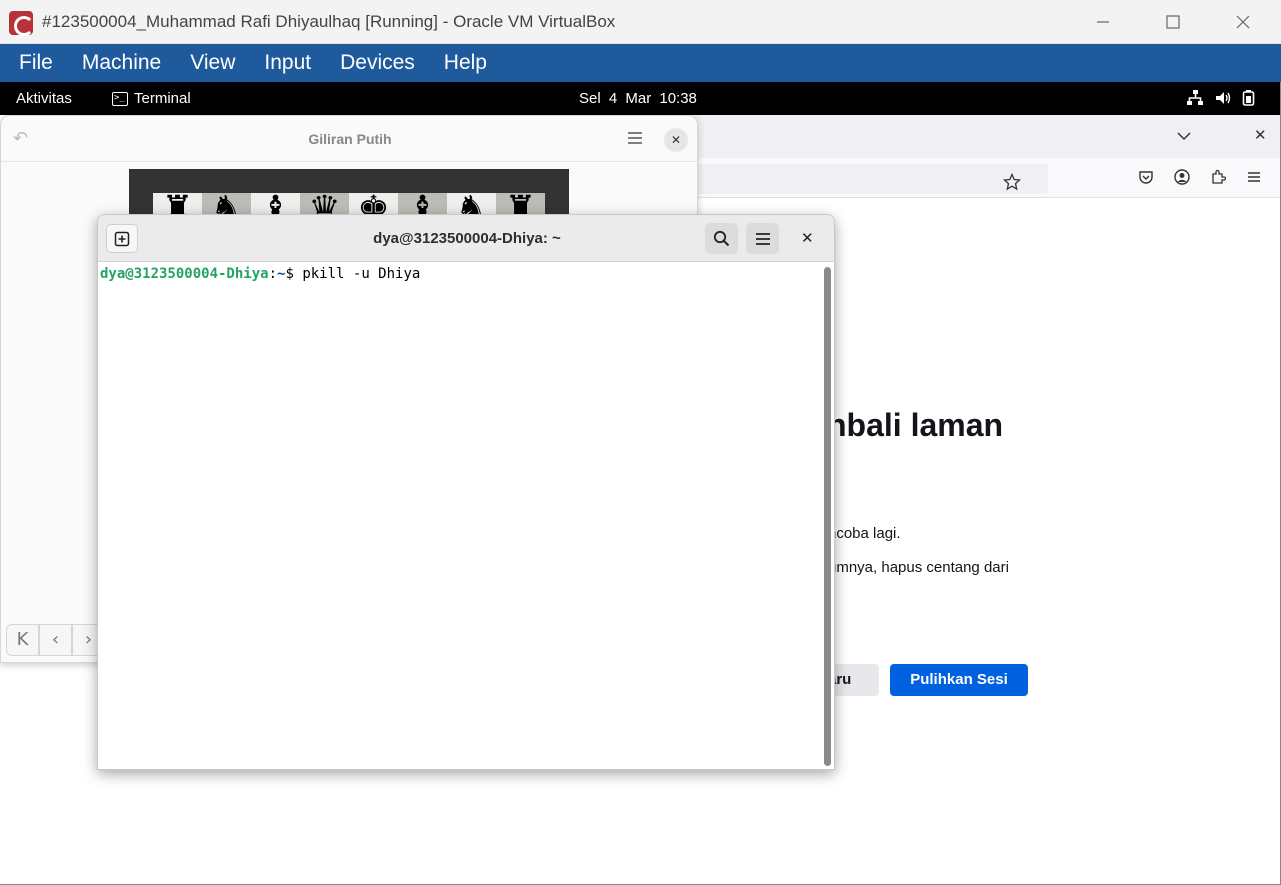  I want to click on menu-help: Help, so click(465, 63).